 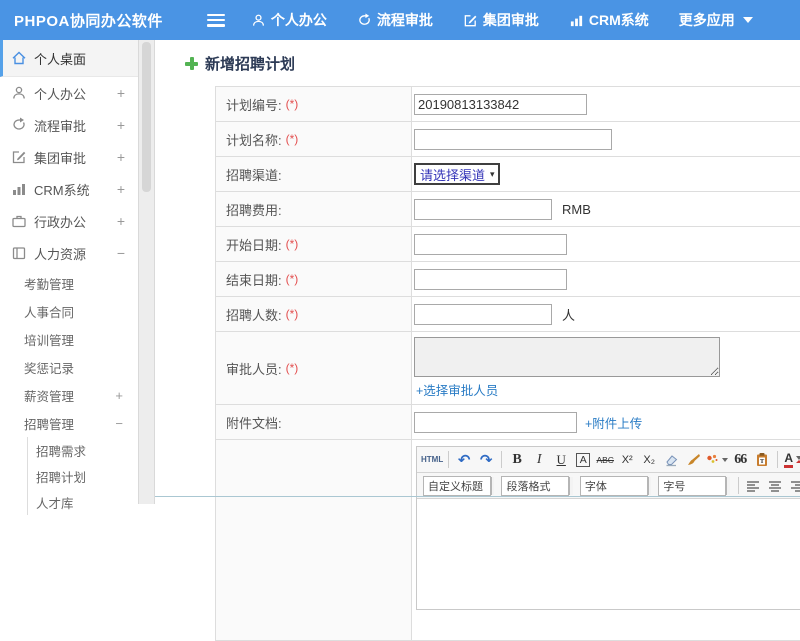 I want to click on form-row-start-date: 开始日期: (*), so click(x=508, y=244).